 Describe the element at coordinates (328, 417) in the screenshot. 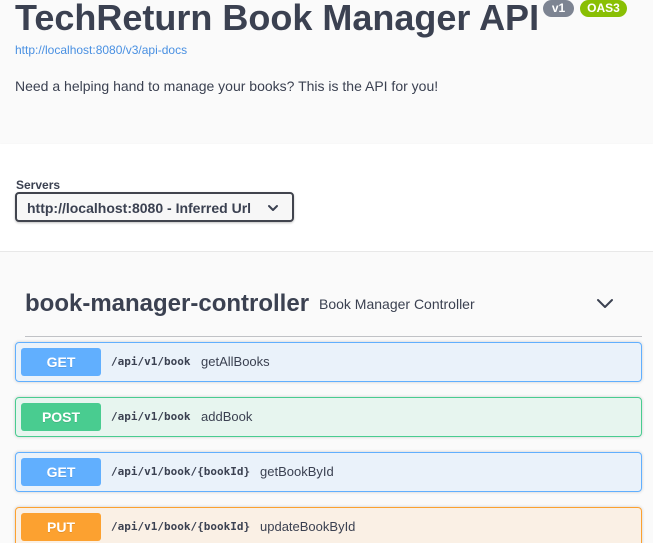

I see `operation-add-book: POST /api/v1/book addBook` at that location.